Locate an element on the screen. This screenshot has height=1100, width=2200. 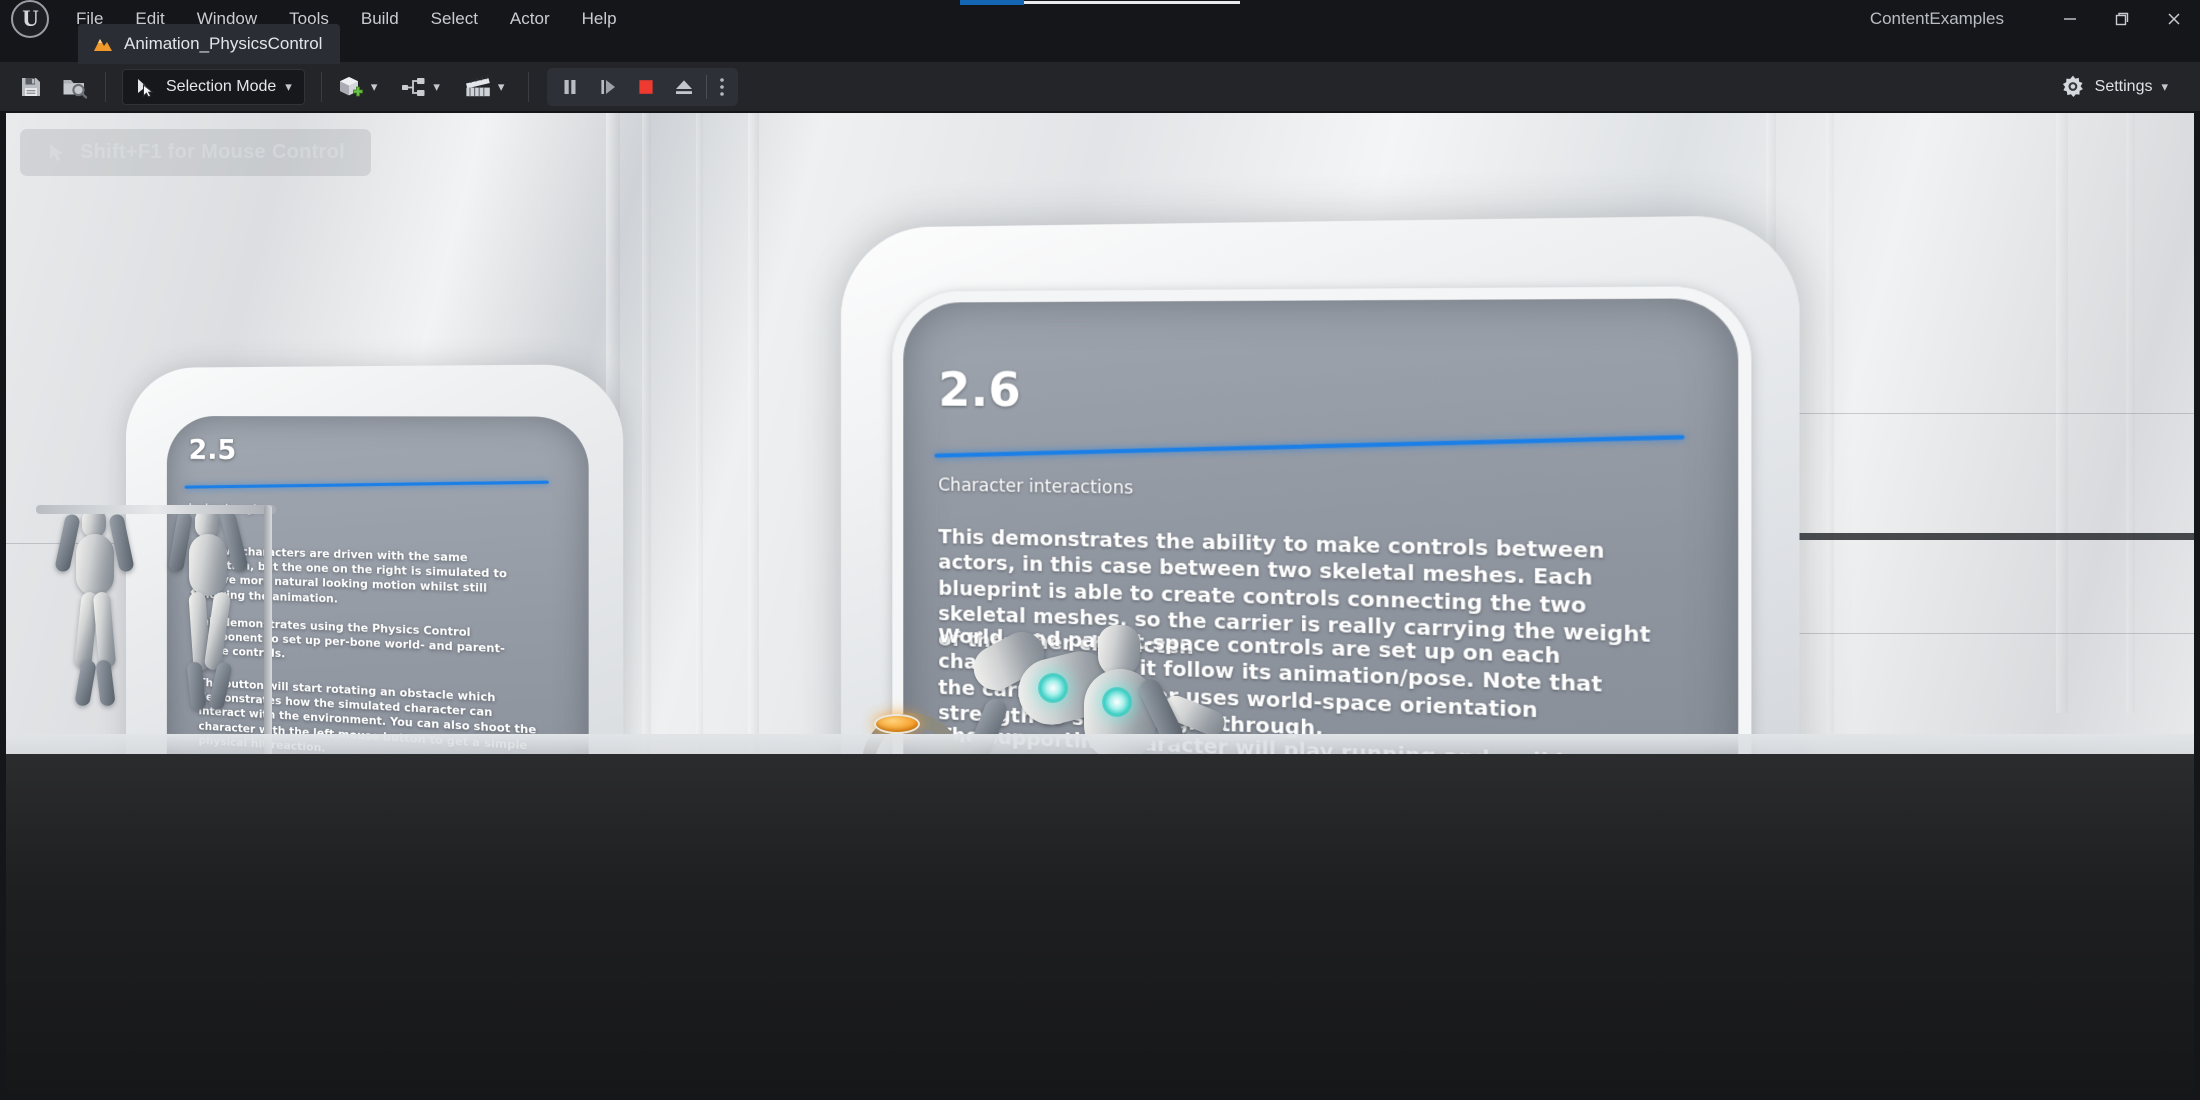
browse-content-button is located at coordinates (75, 87).